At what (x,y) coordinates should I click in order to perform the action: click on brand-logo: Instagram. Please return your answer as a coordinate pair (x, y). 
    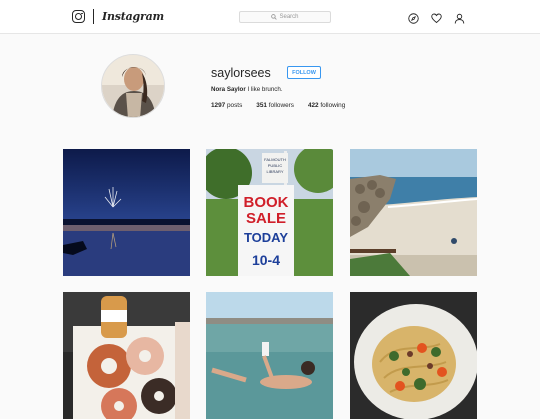
    Looking at the image, I should click on (118, 16).